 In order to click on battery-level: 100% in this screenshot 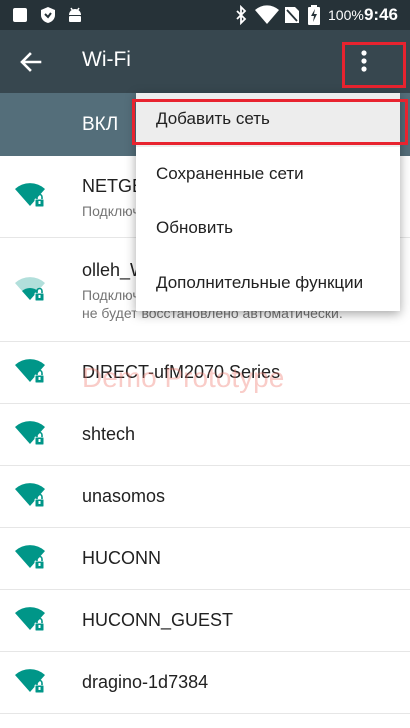, I will do `click(346, 15)`.